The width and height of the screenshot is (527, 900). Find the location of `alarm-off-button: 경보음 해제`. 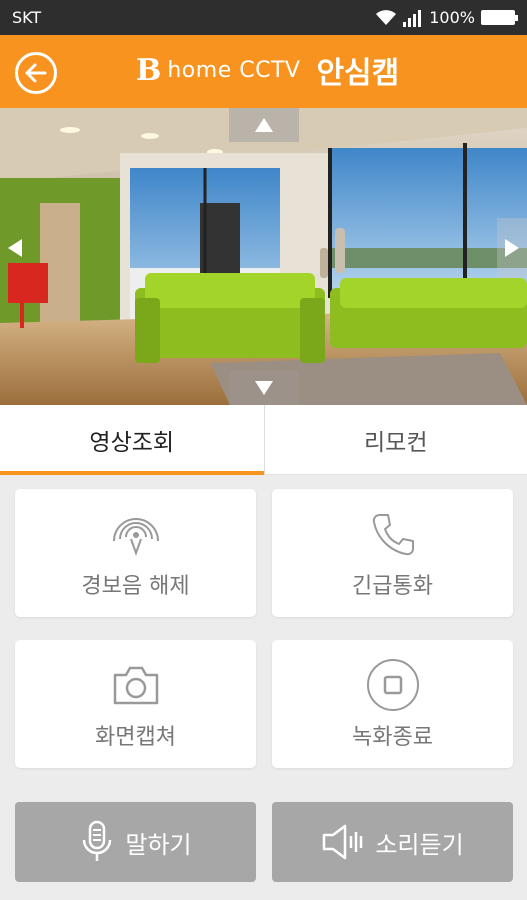

alarm-off-button: 경보음 해제 is located at coordinates (135, 553).